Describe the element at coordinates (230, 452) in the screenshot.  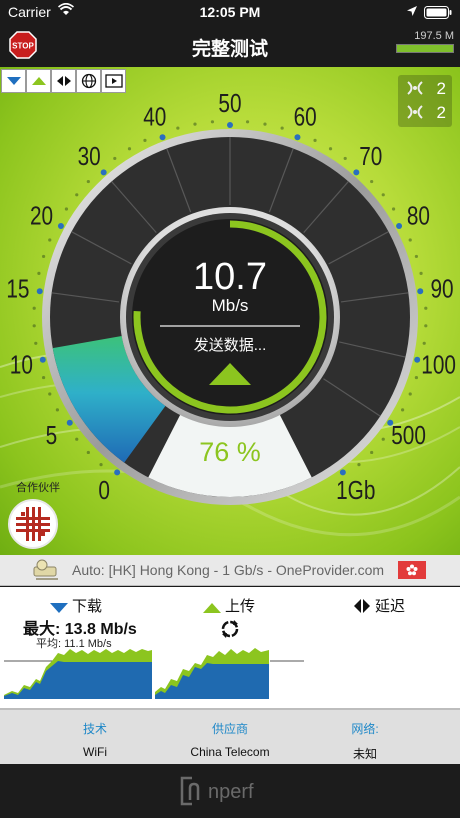
I see `progress-percent: 76 %` at that location.